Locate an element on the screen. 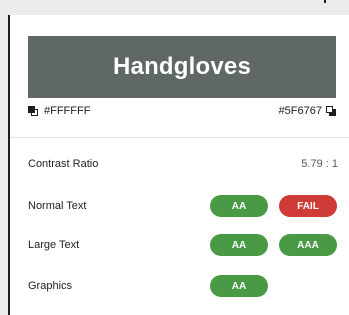  normal-text-aa-badge: AA is located at coordinates (239, 206).